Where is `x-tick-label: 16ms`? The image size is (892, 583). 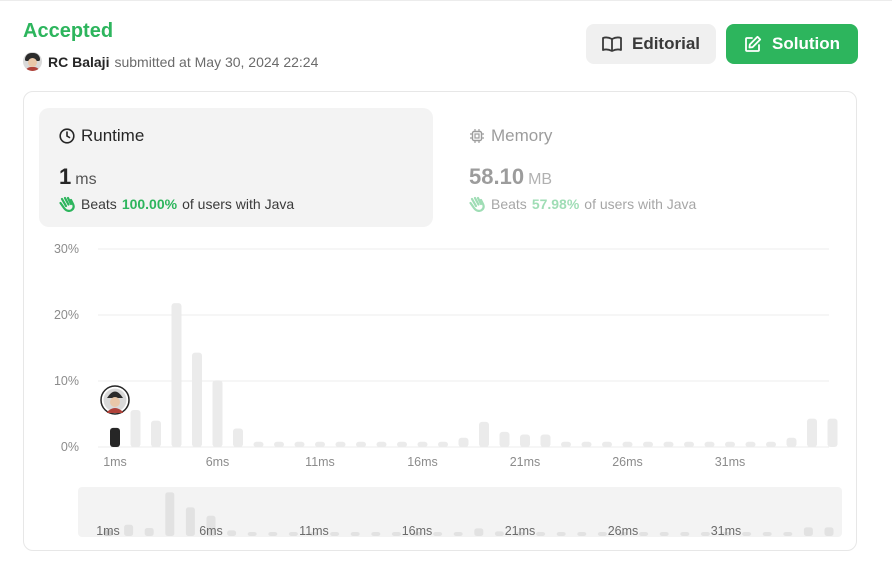
x-tick-label: 16ms is located at coordinates (422, 462).